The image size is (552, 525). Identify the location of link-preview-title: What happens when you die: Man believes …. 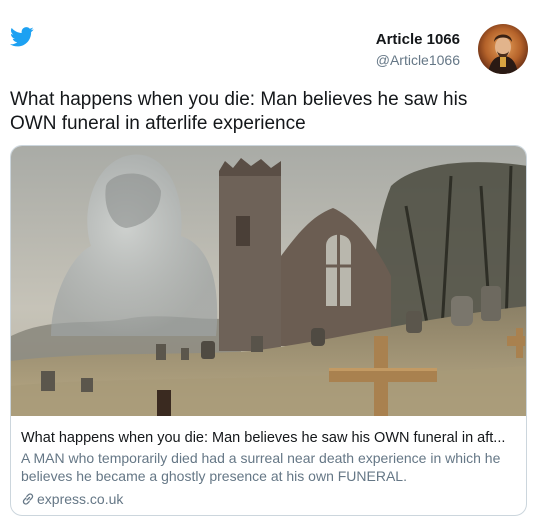
(271, 438).